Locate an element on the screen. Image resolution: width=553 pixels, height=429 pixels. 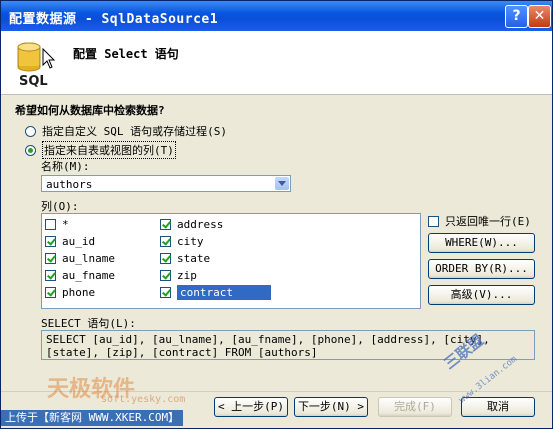
prev-button: < 上一步(P) is located at coordinates (251, 407).